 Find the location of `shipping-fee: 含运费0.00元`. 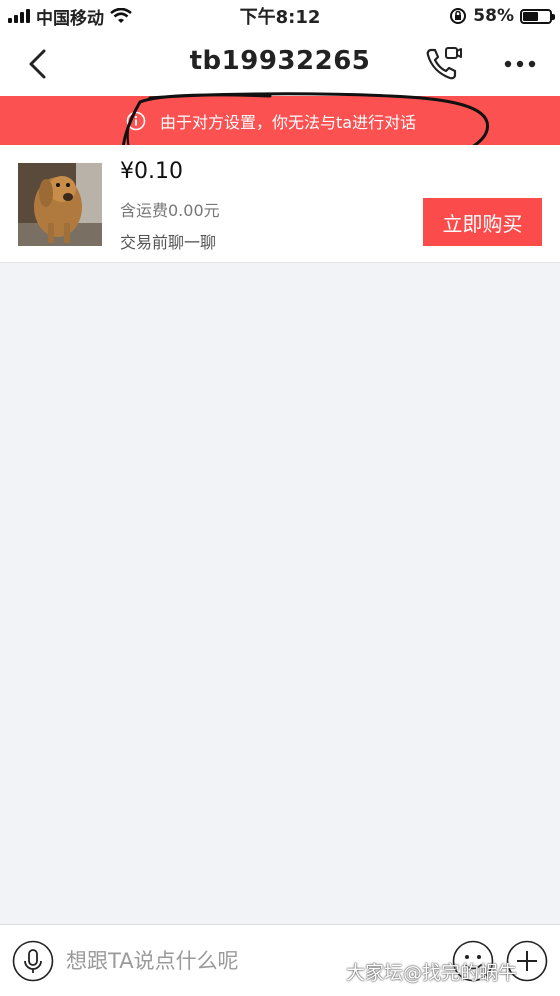

shipping-fee: 含运费0.00元 is located at coordinates (170, 210).